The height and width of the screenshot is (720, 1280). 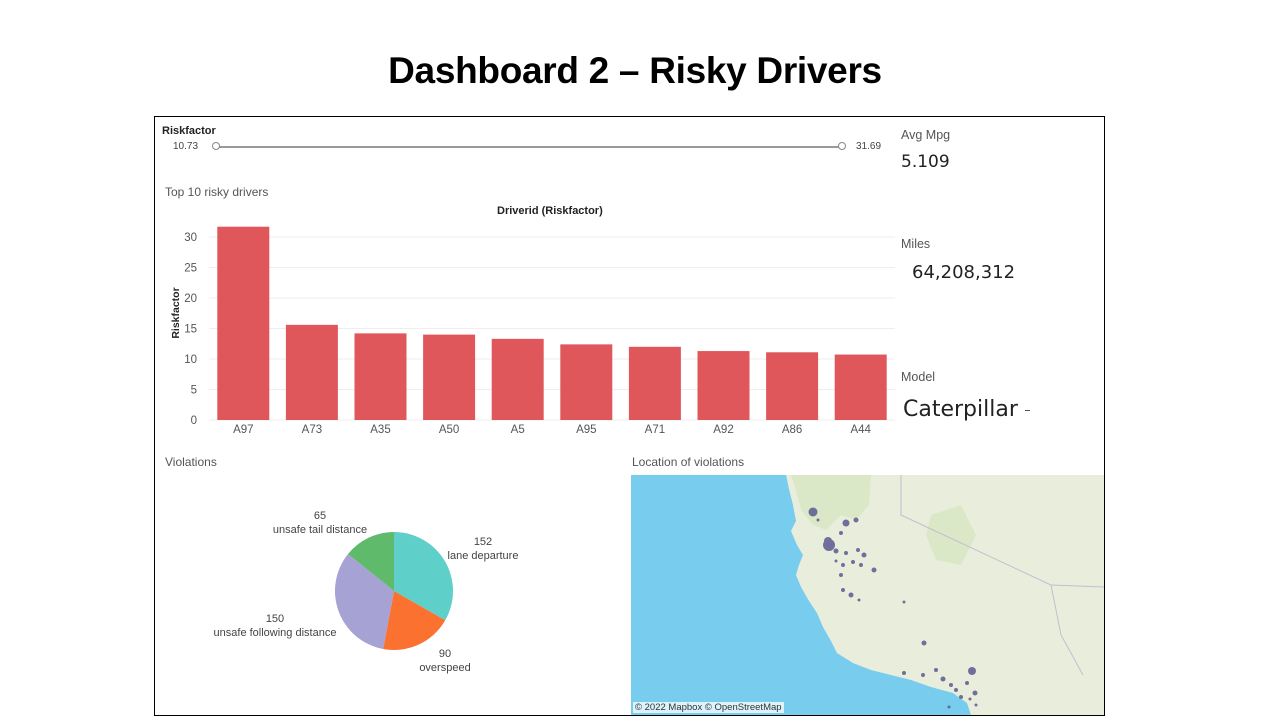 What do you see at coordinates (723, 430) in the screenshot?
I see `x-tick-label: A92` at bounding box center [723, 430].